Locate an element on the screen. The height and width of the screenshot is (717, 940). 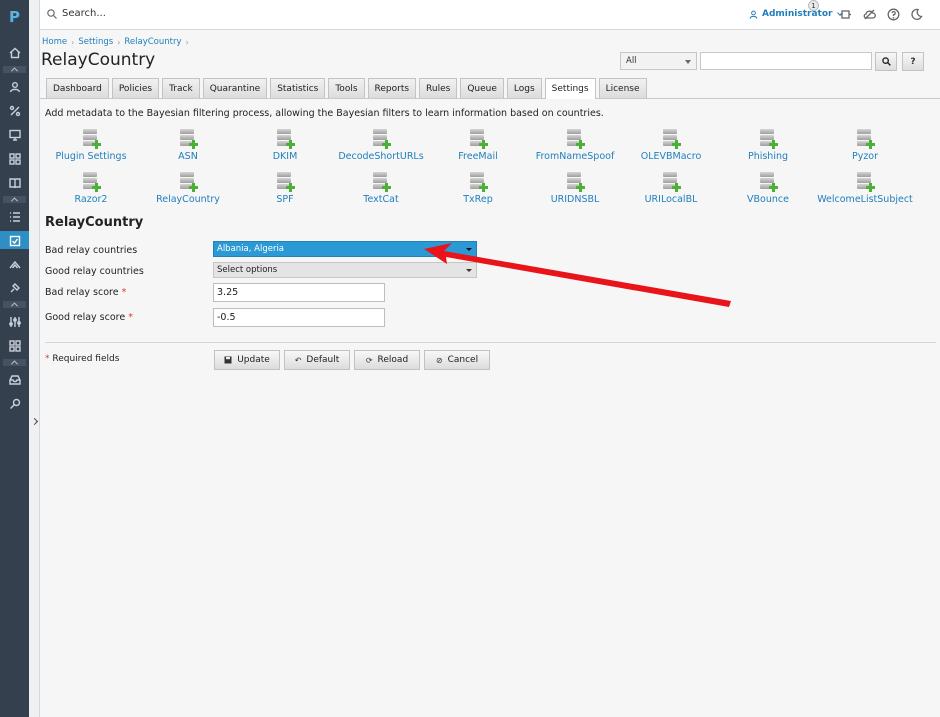
network-icon is located at coordinates (14, 264).